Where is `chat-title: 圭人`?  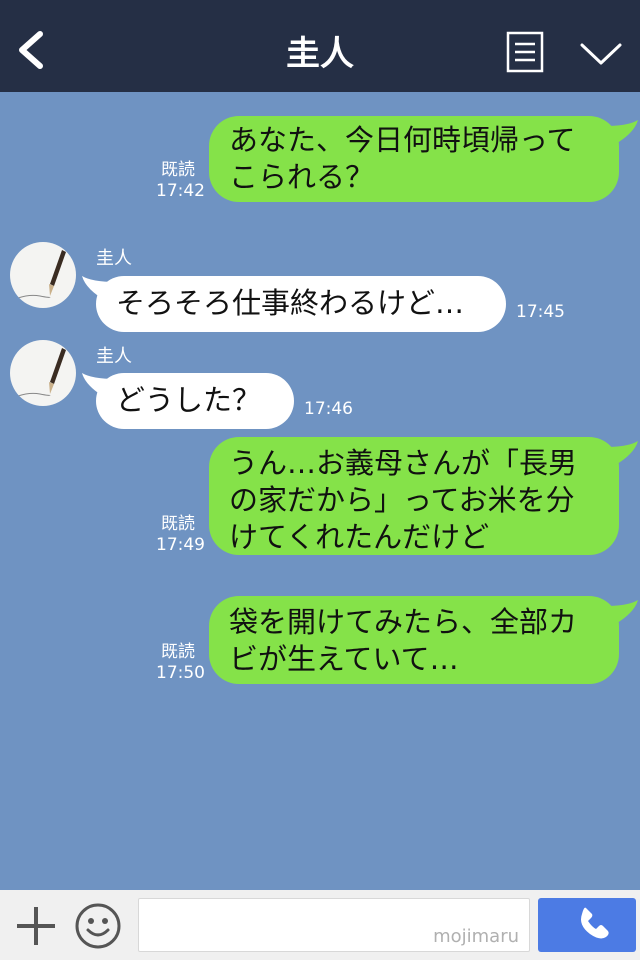 chat-title: 圭人 is located at coordinates (320, 54).